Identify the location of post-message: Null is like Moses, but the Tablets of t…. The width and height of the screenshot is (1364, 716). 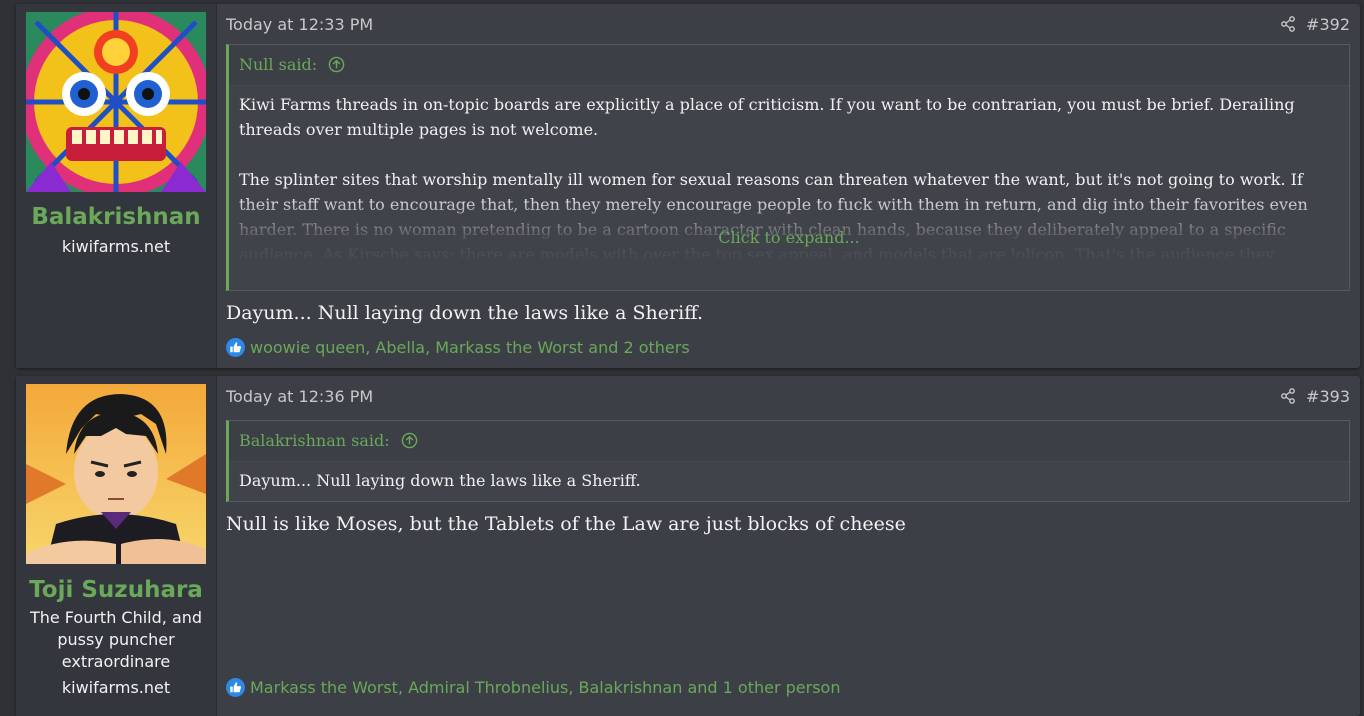
(566, 524).